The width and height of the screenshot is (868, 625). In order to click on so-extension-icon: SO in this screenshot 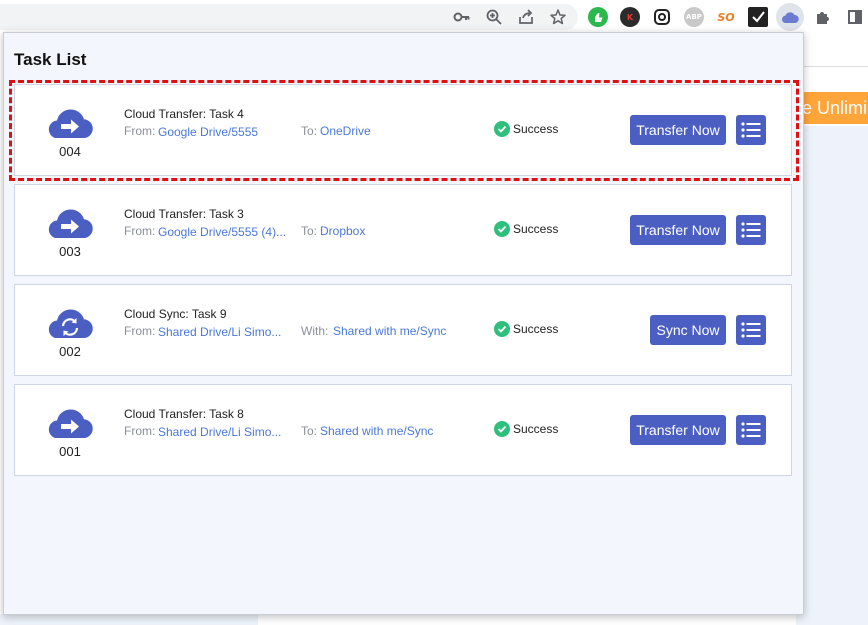, I will do `click(726, 17)`.